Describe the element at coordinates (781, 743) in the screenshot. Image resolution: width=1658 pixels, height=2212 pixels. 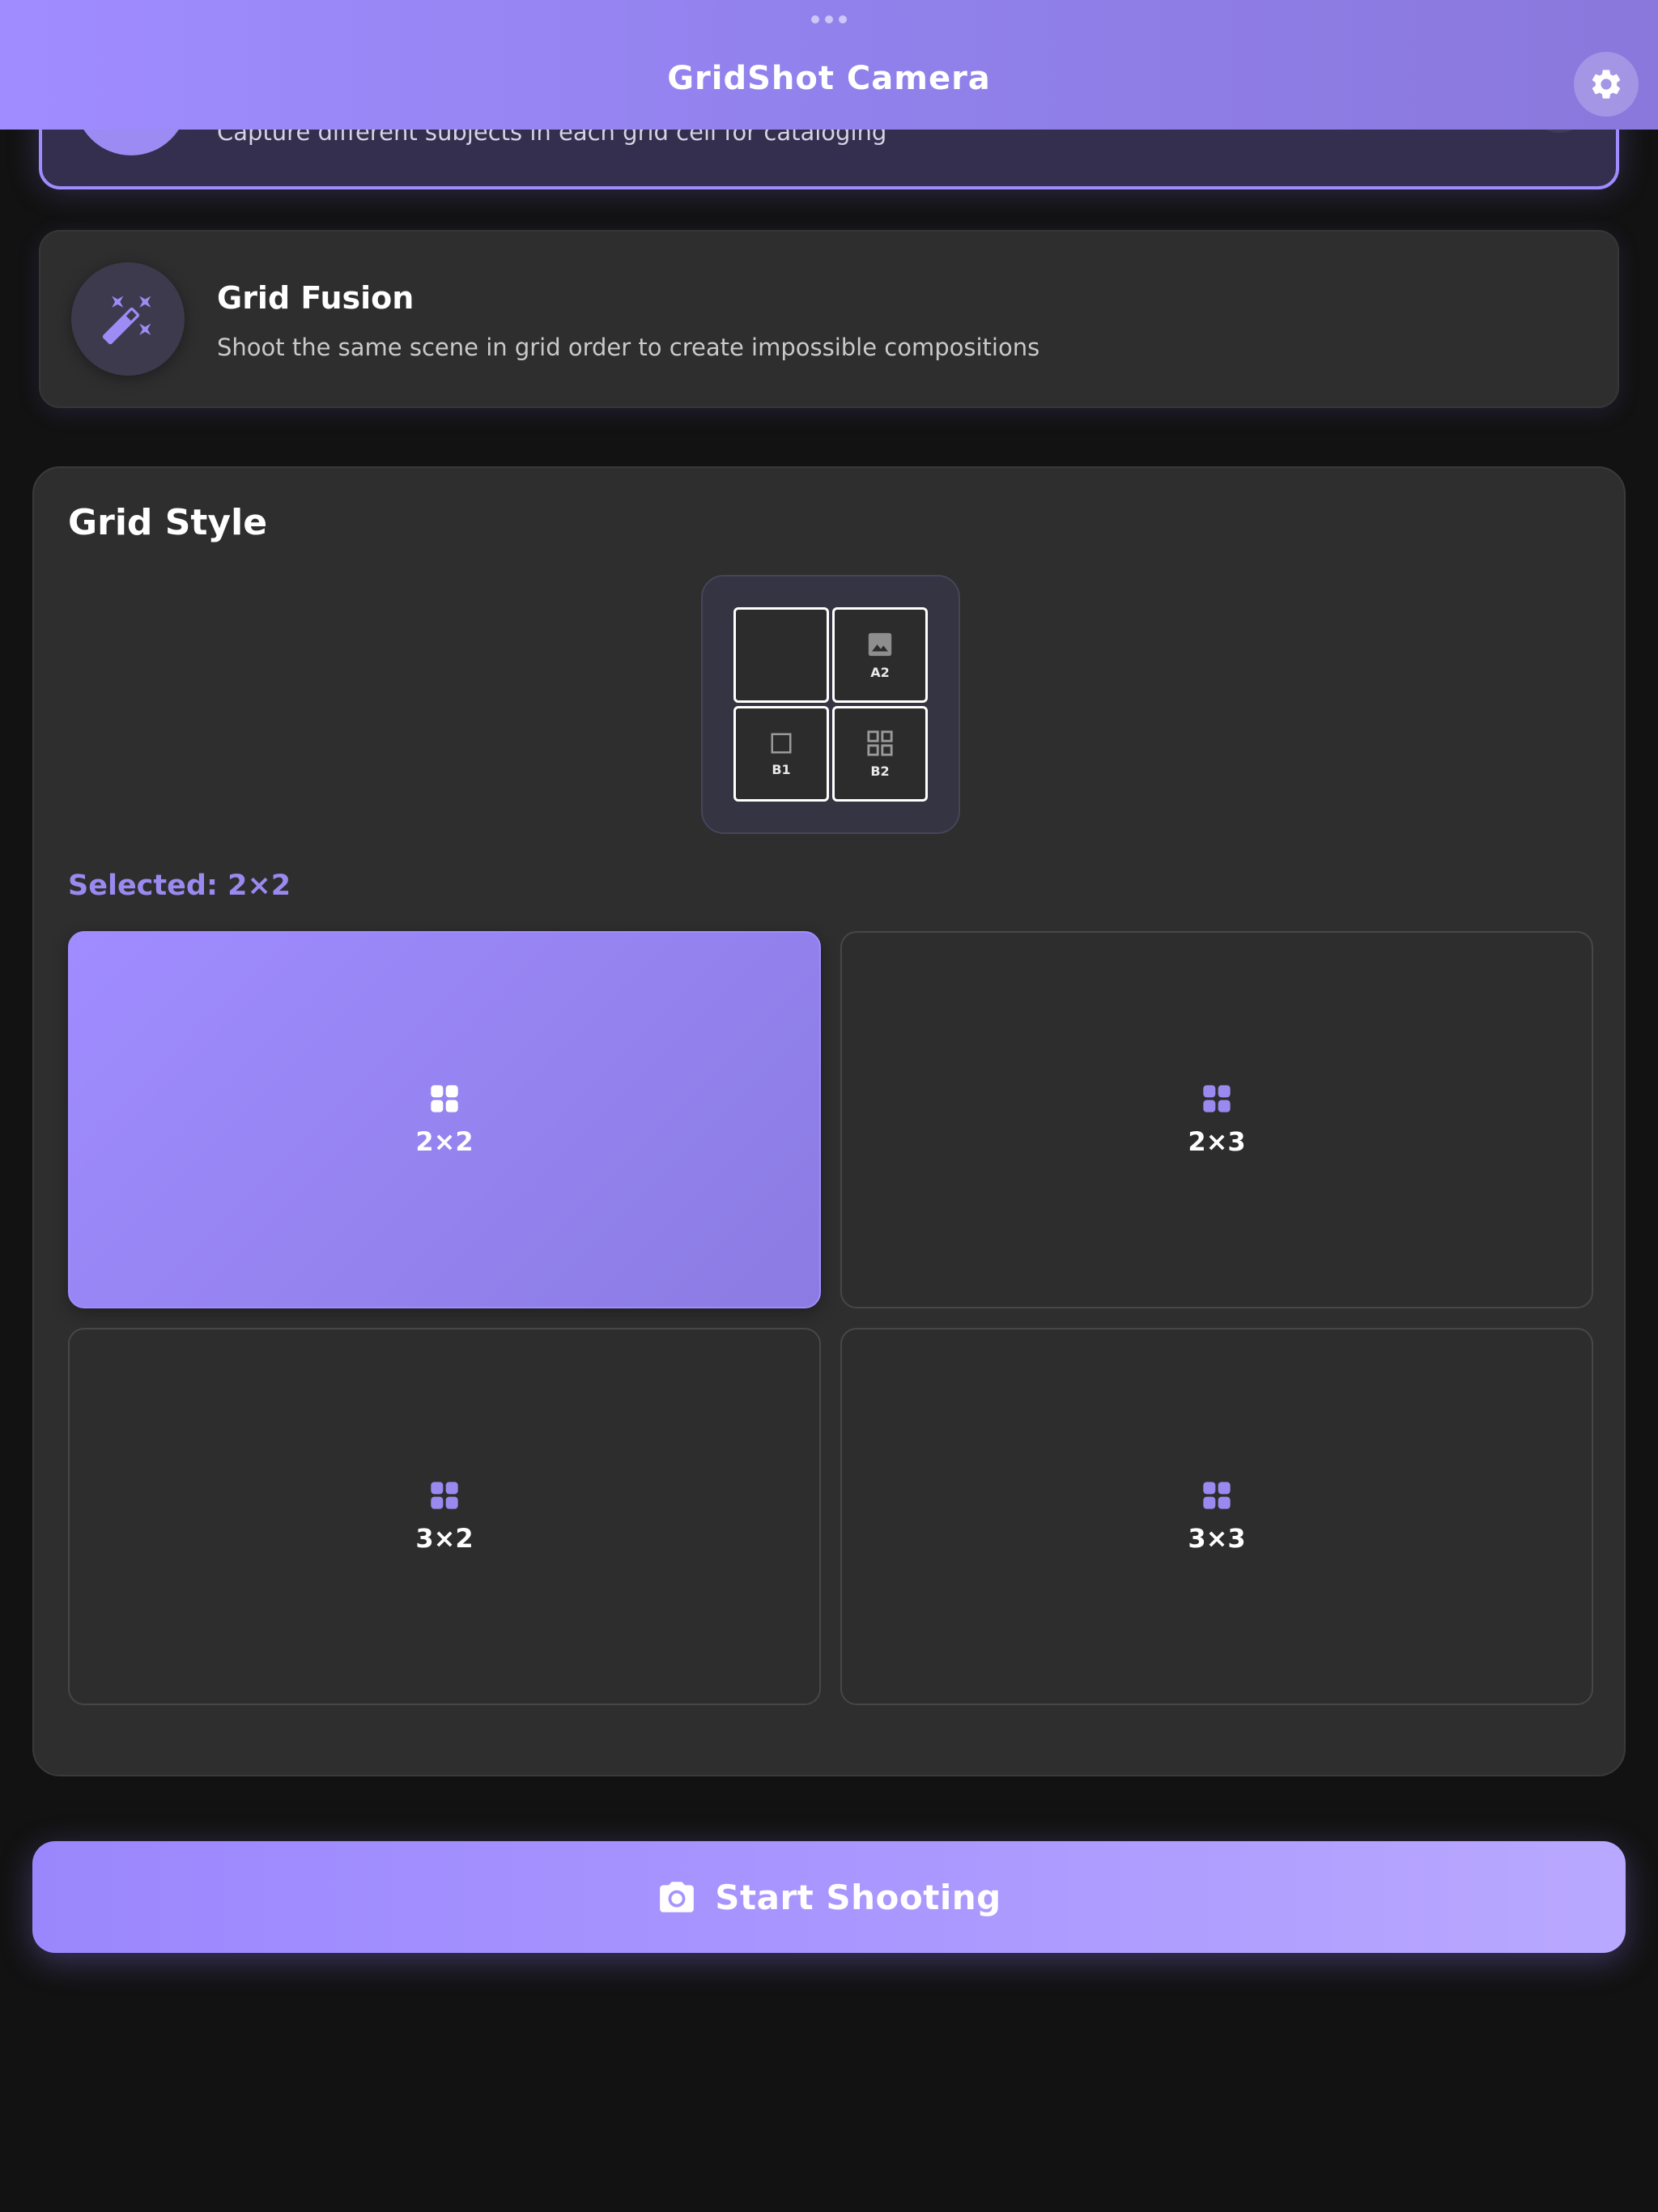
I see `square-icon` at that location.